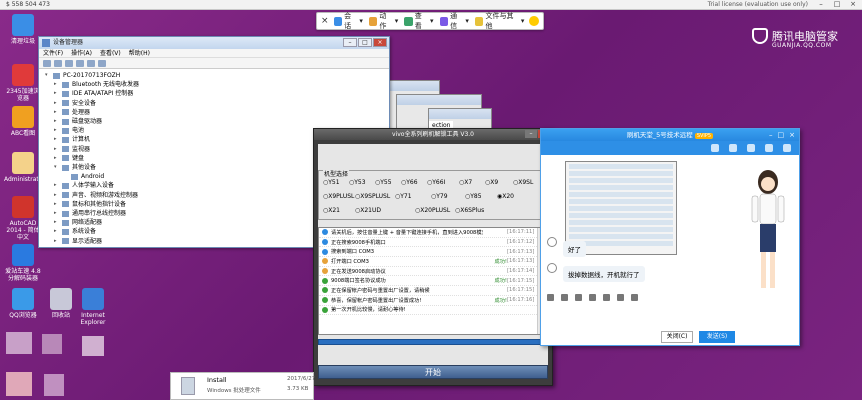 This screenshot has height=400, width=862. Describe the element at coordinates (58, 63) in the screenshot. I see `forward-icon` at that location.